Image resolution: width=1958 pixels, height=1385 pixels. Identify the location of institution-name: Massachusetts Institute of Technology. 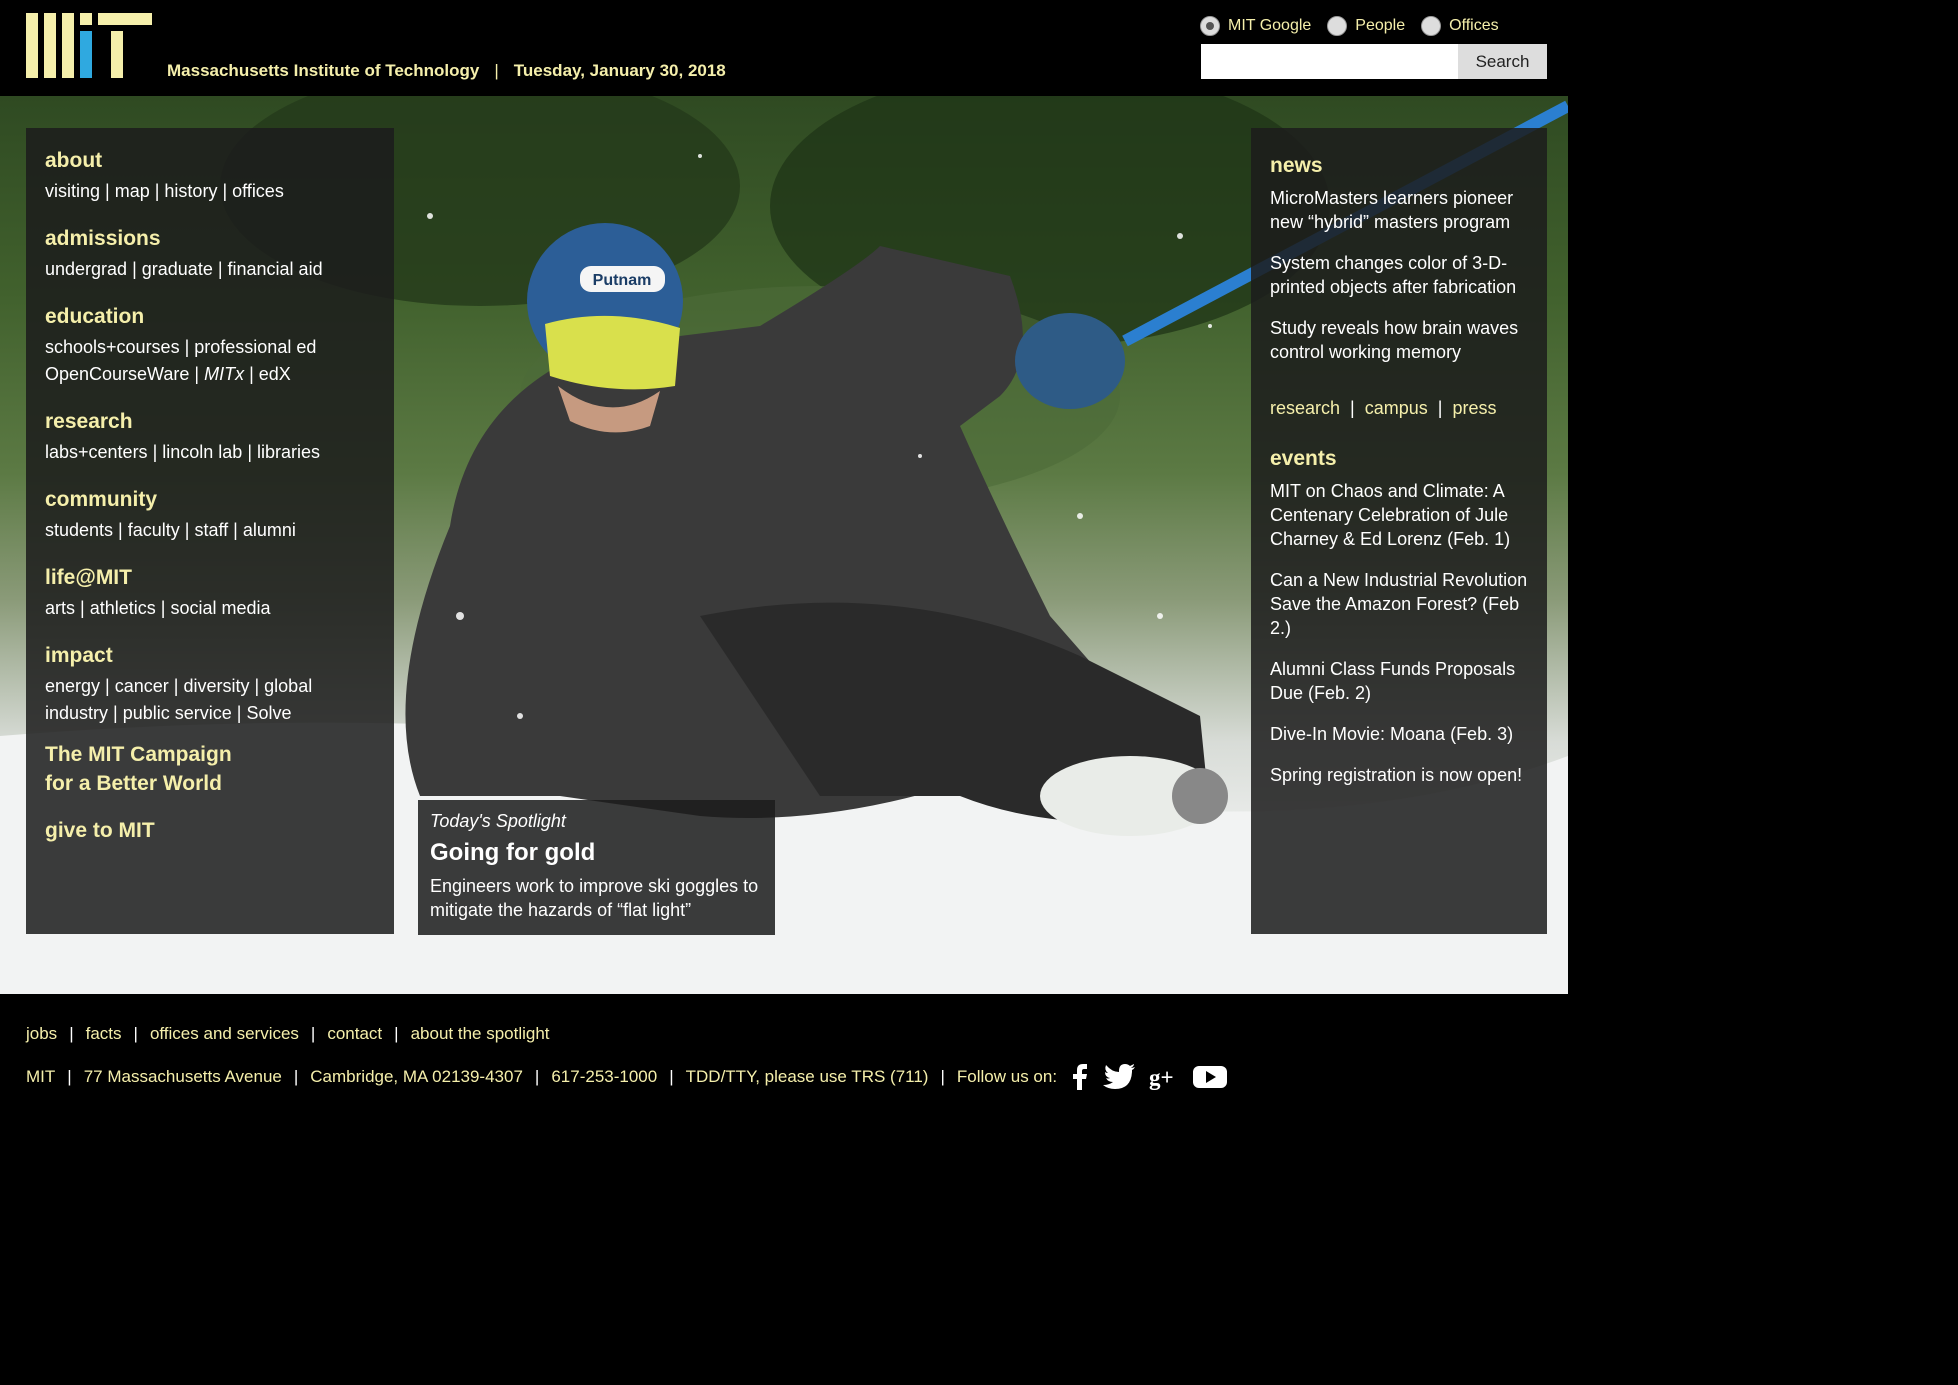
(323, 70).